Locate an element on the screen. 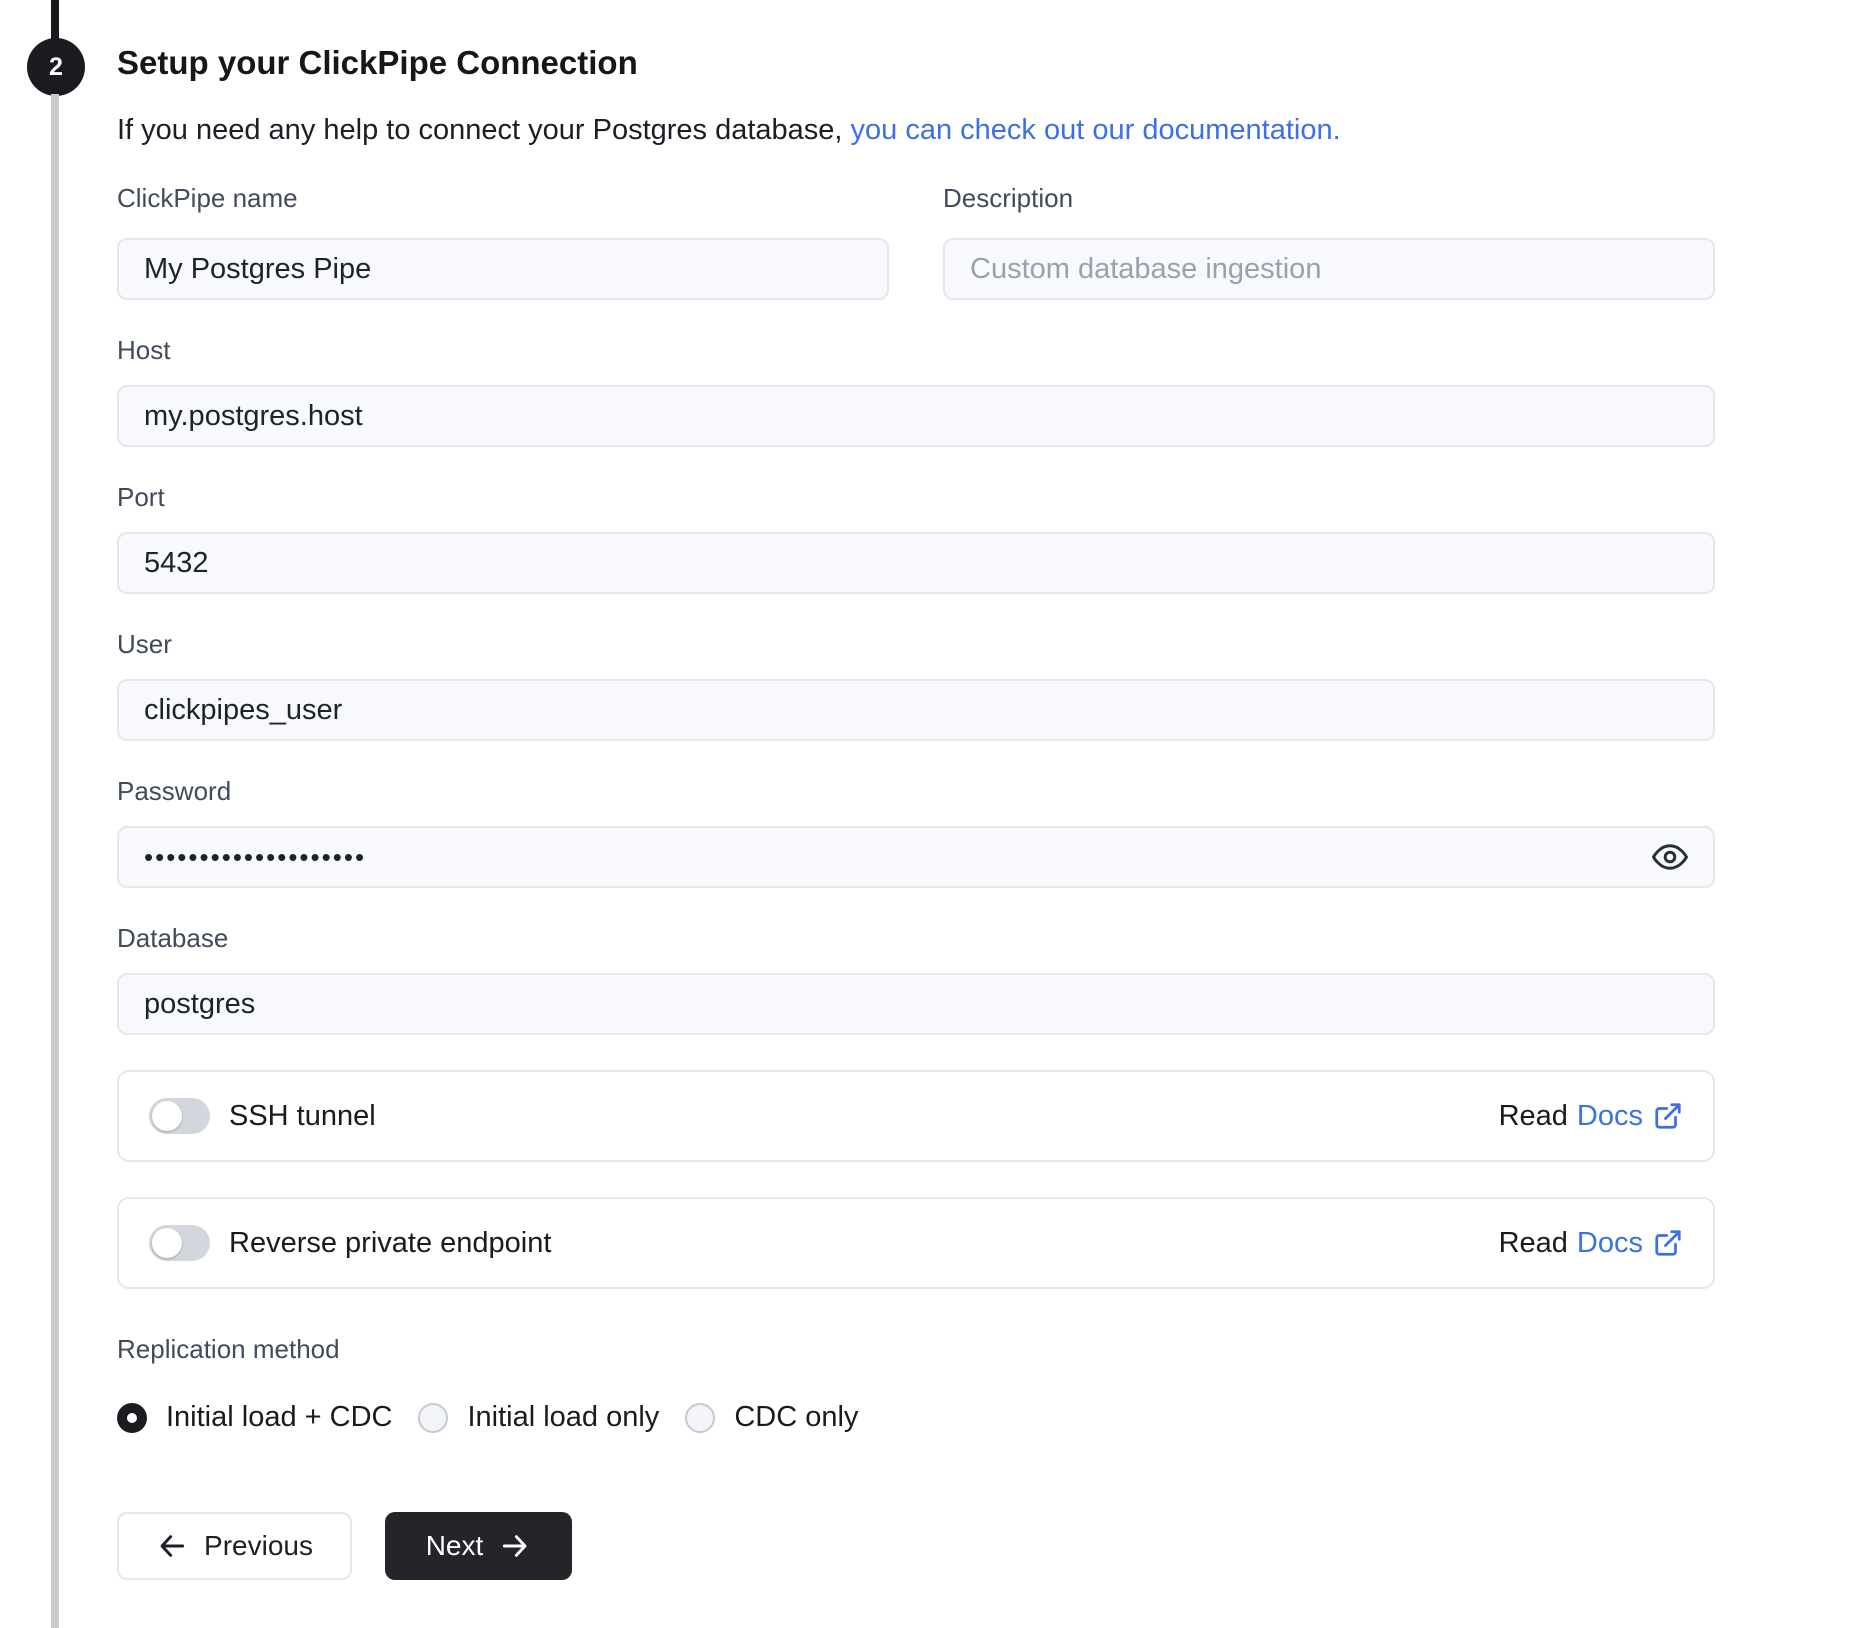 This screenshot has height=1628, width=1862. previous-button-label: Previous is located at coordinates (258, 1545).